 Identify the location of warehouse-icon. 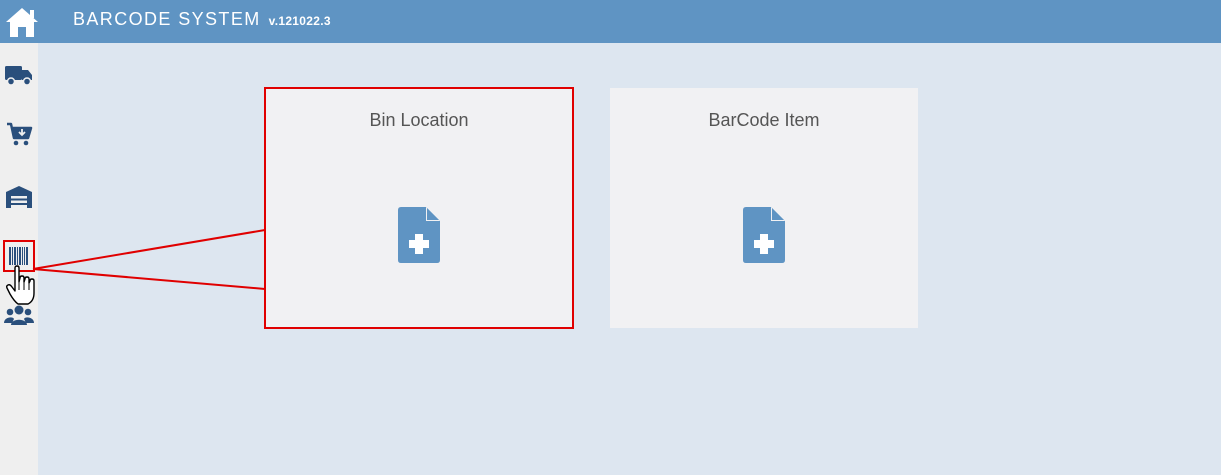
(19, 197).